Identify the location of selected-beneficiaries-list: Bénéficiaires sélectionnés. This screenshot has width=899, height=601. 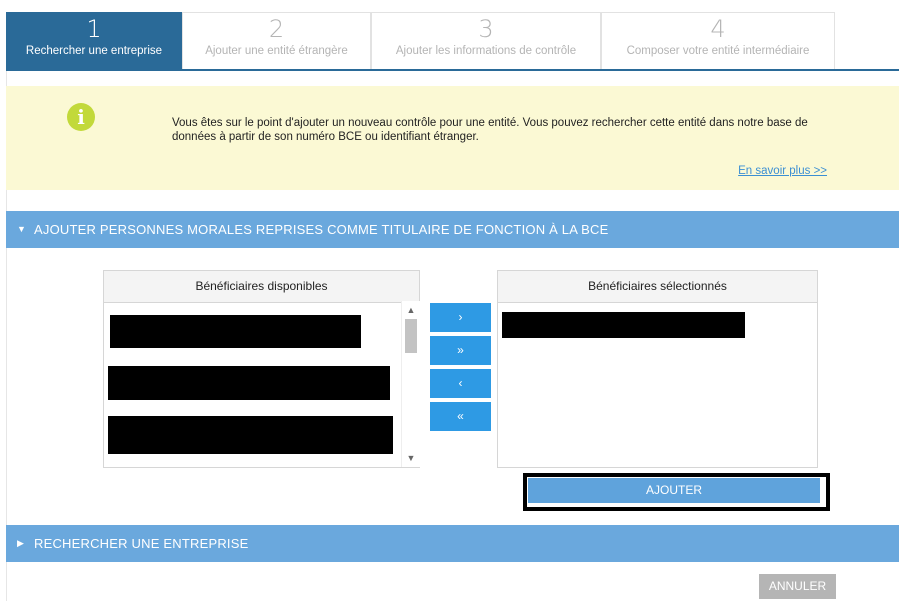
(657, 369).